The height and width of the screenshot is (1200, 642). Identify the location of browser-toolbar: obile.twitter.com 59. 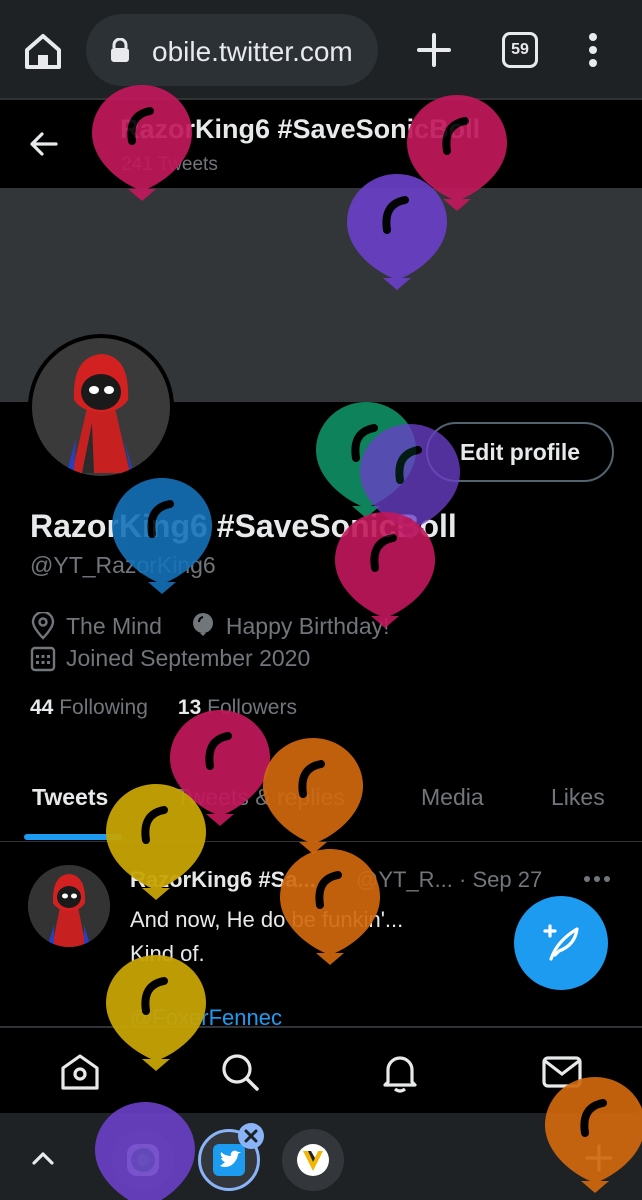
(321, 50).